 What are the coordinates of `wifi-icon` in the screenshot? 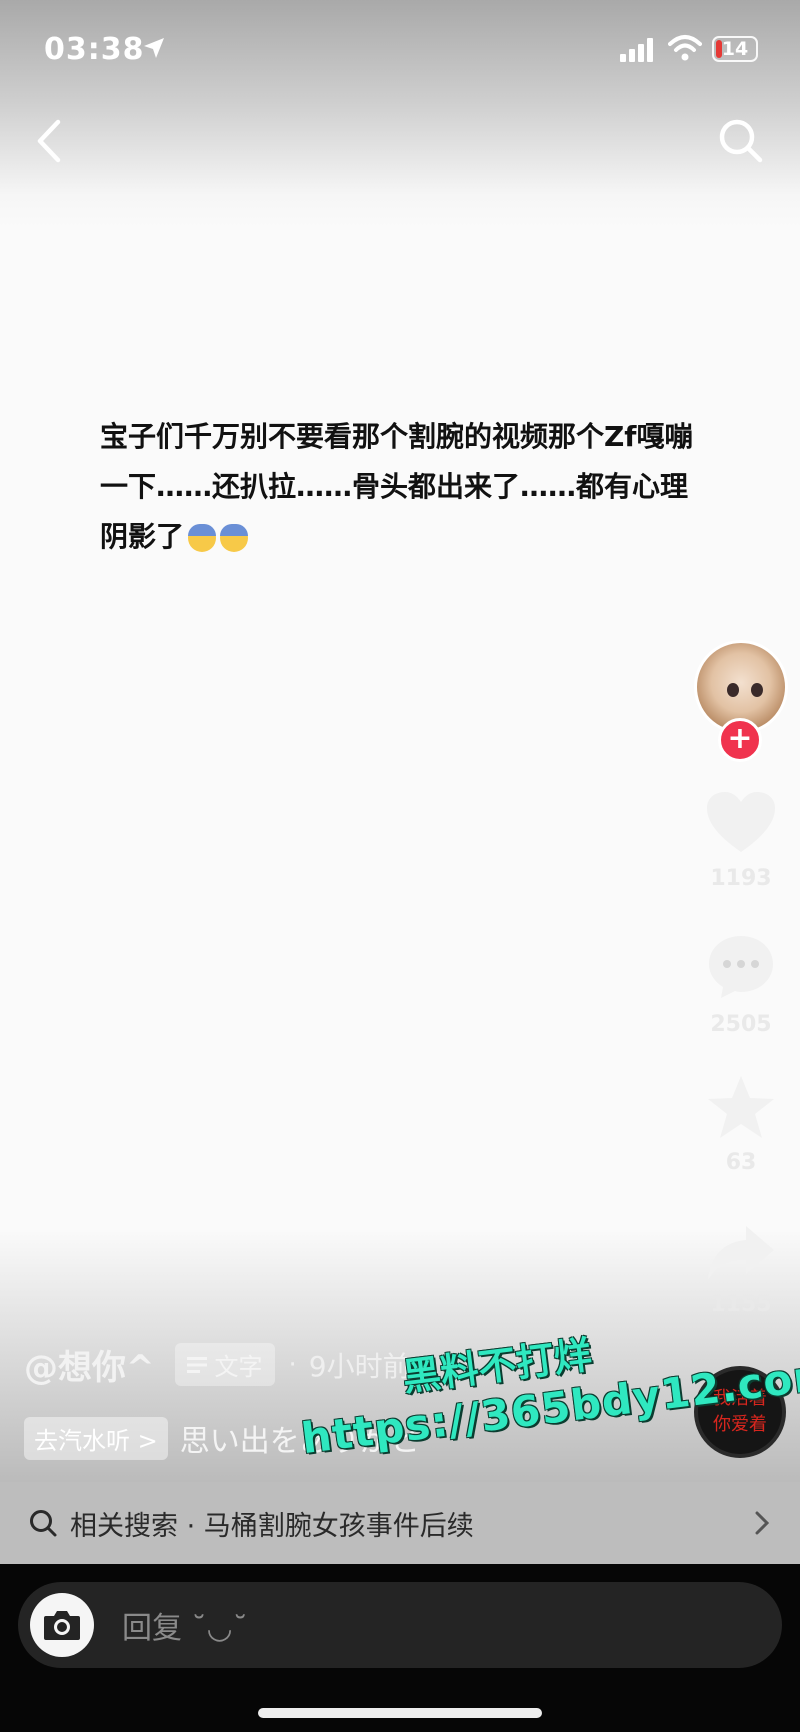 It's located at (685, 48).